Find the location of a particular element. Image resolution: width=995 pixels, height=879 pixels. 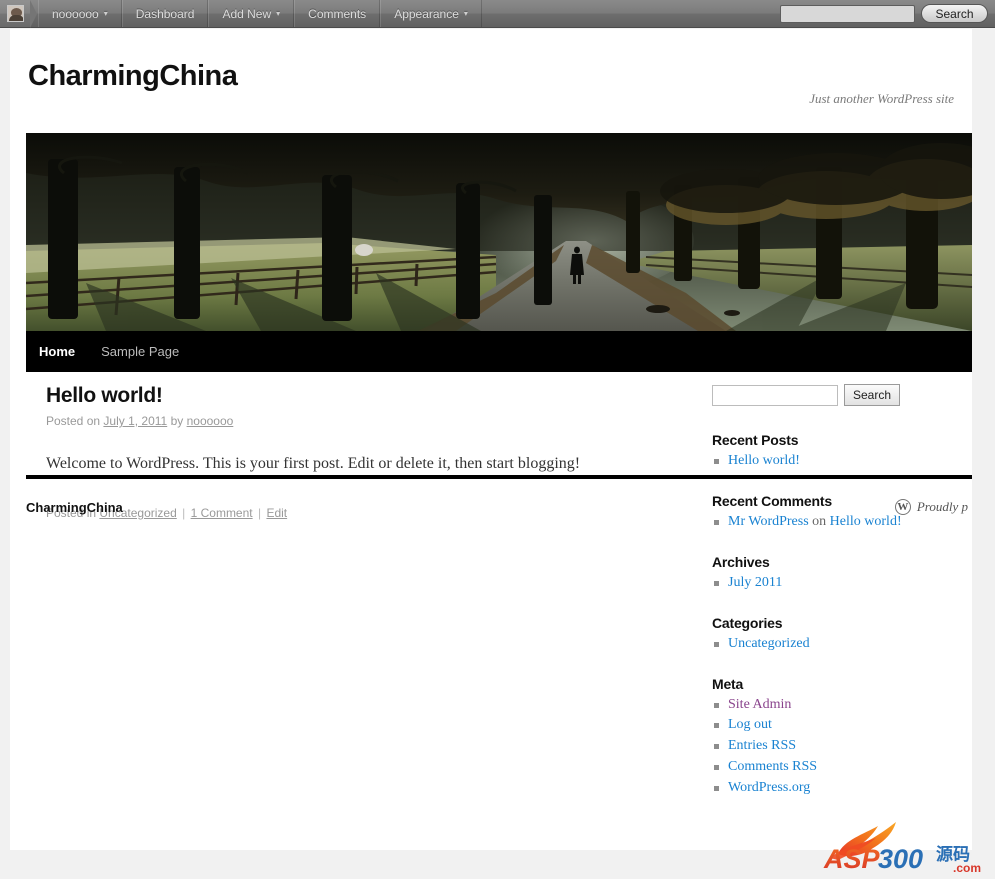

site-title: CharmingChina is located at coordinates (491, 76).